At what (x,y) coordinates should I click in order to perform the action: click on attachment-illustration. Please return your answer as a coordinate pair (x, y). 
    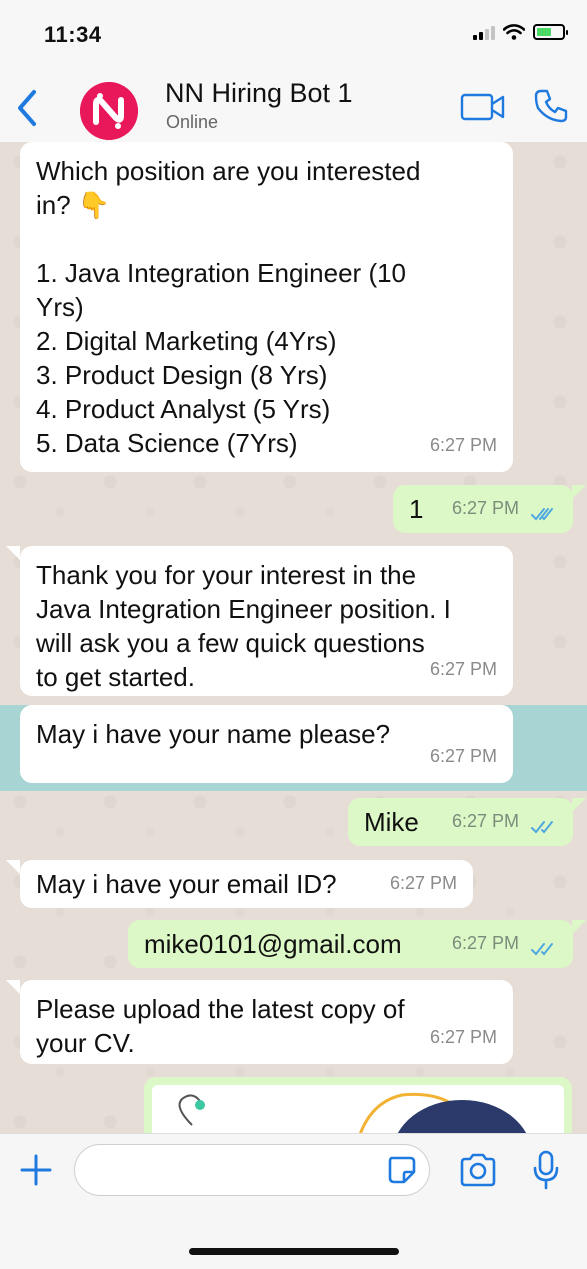
    Looking at the image, I should click on (352, 1112).